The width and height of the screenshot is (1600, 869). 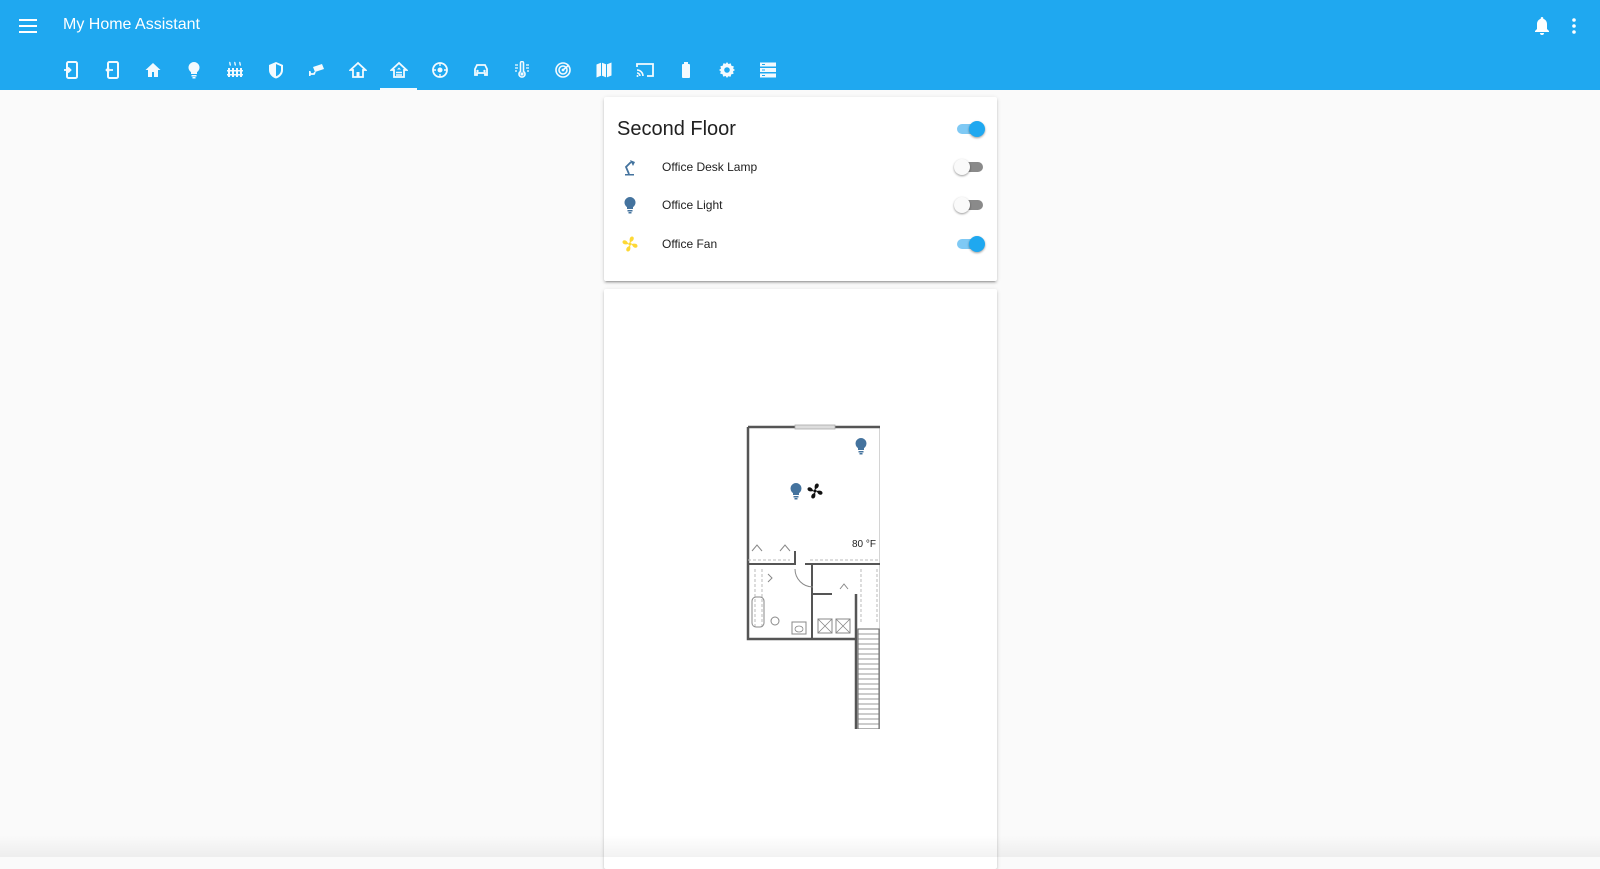 I want to click on overflow-menu-button, so click(x=1574, y=26).